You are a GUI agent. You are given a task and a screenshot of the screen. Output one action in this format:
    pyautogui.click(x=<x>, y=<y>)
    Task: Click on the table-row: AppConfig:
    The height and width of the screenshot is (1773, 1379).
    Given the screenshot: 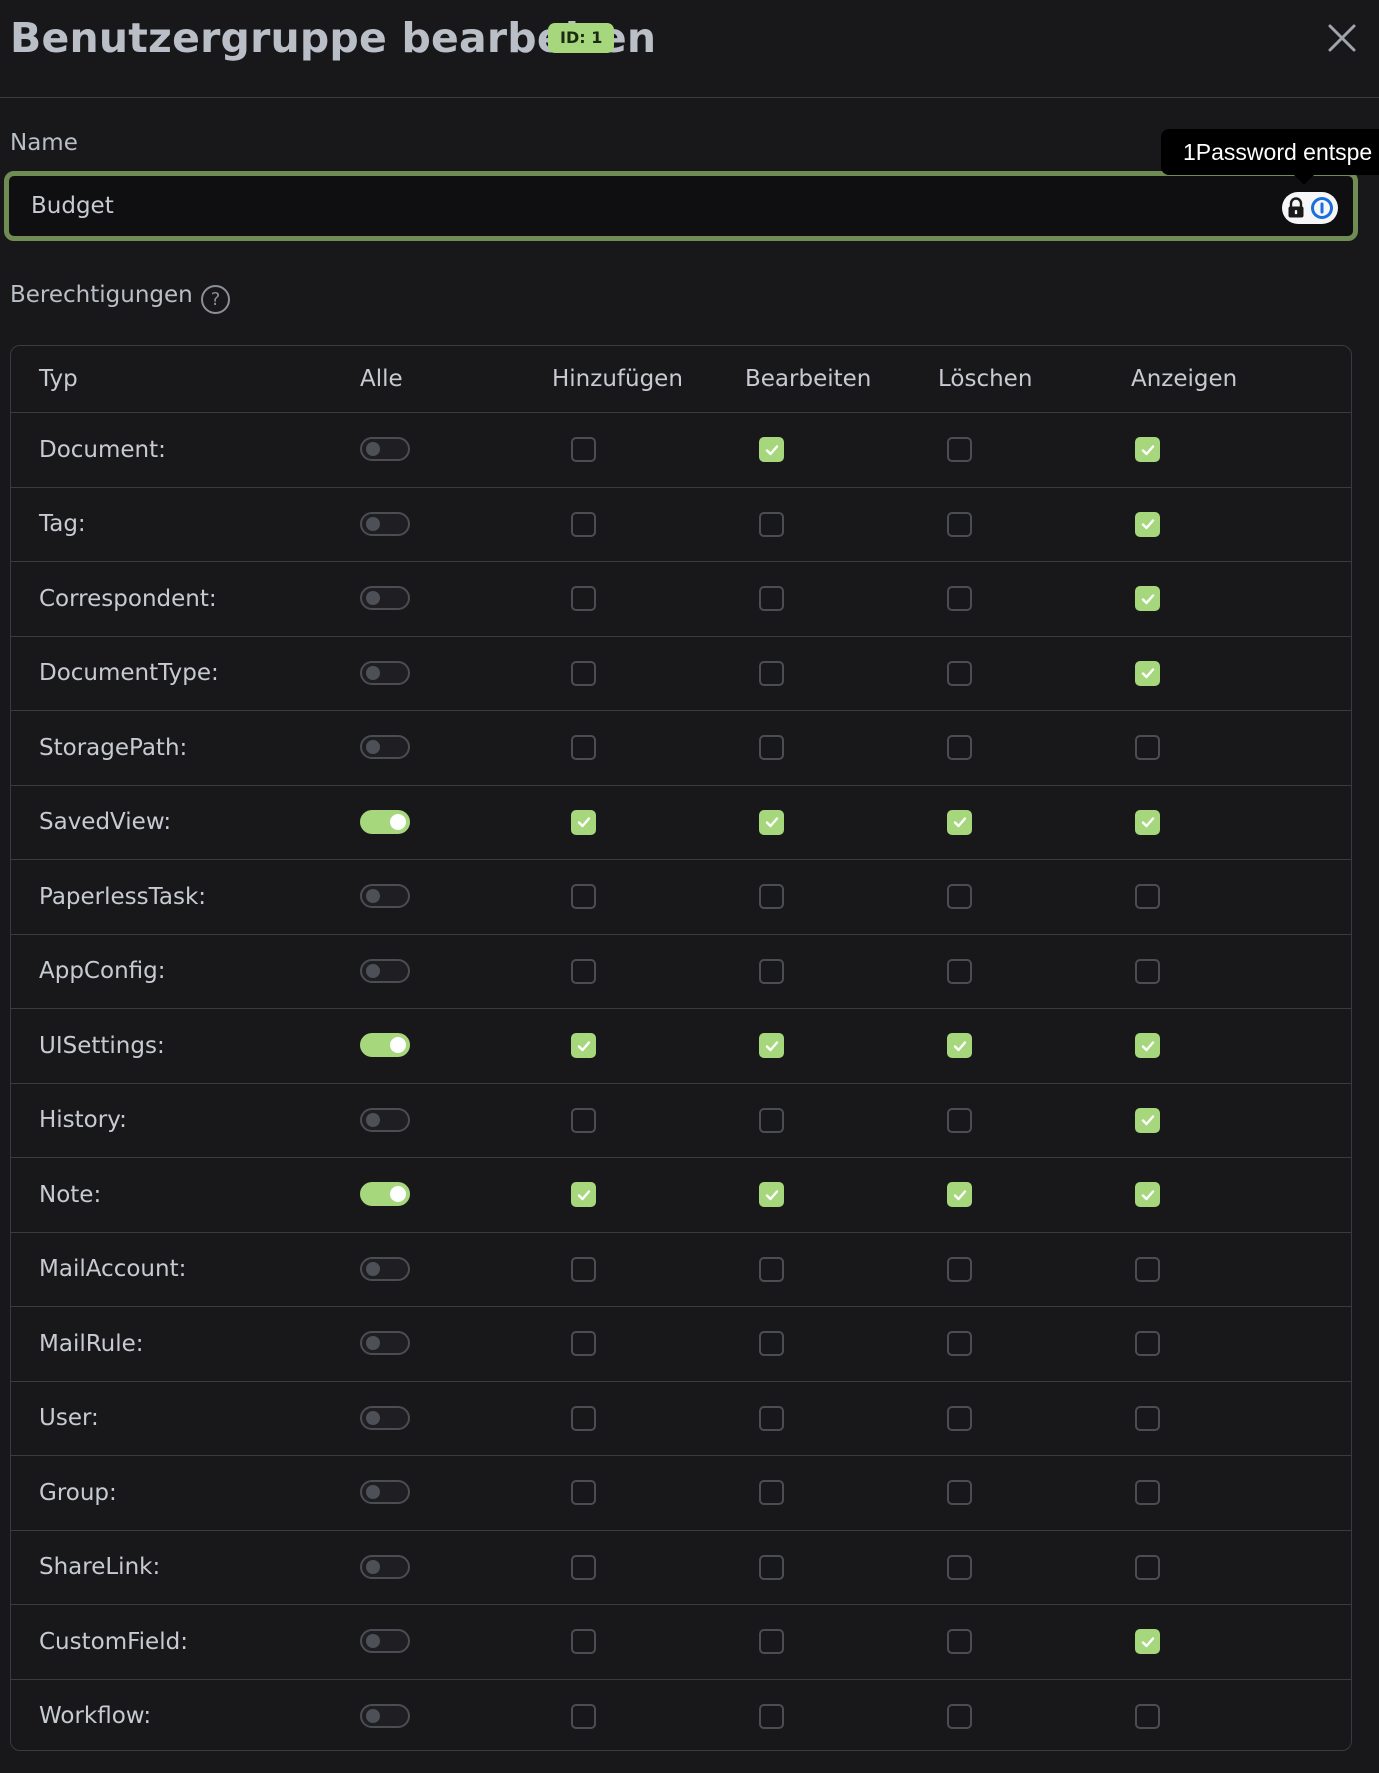 What is the action you would take?
    pyautogui.click(x=681, y=971)
    